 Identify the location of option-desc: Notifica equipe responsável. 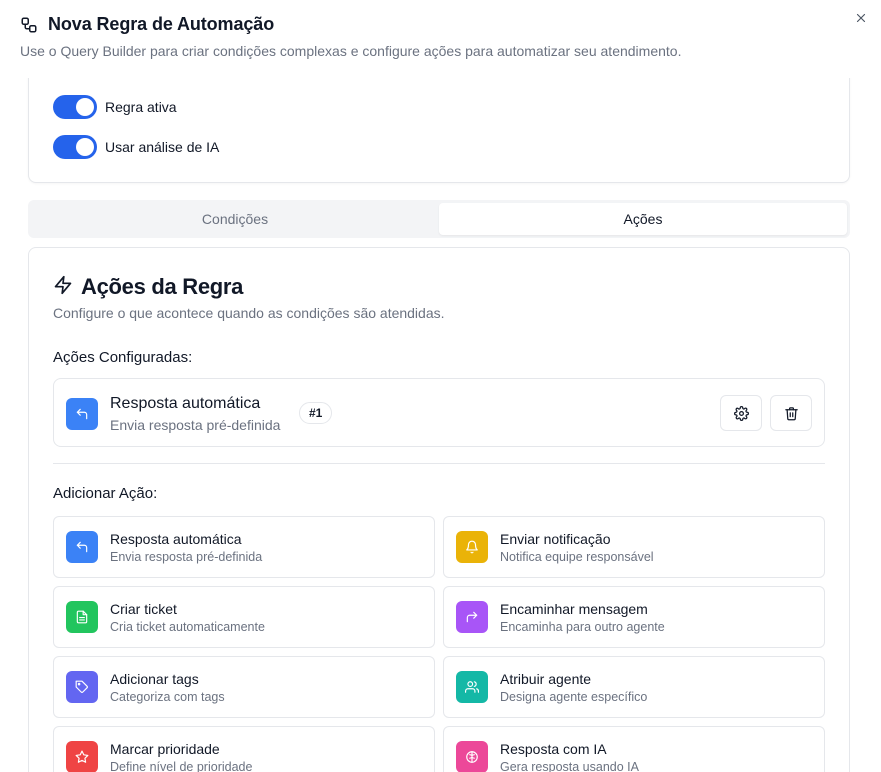
(577, 557).